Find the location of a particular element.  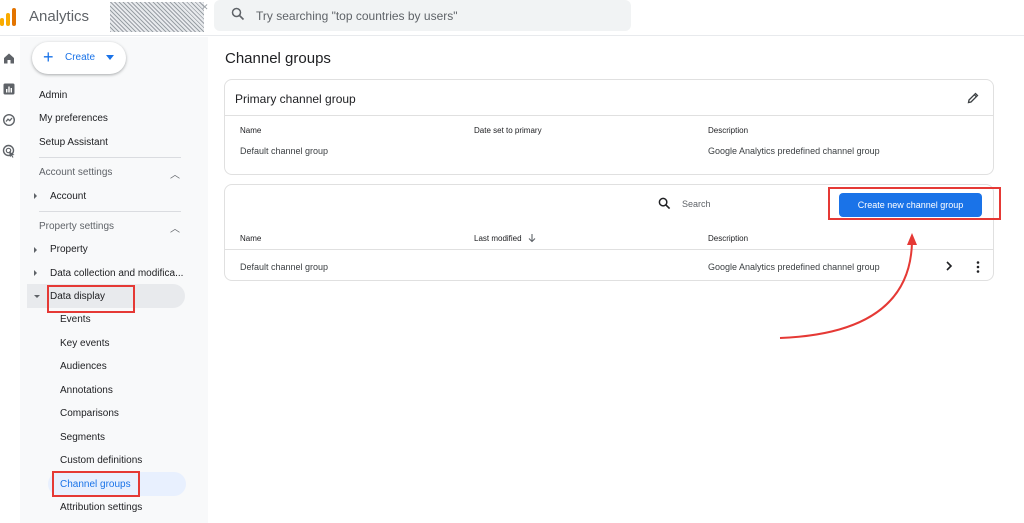

icon-rail is located at coordinates (10, 280).